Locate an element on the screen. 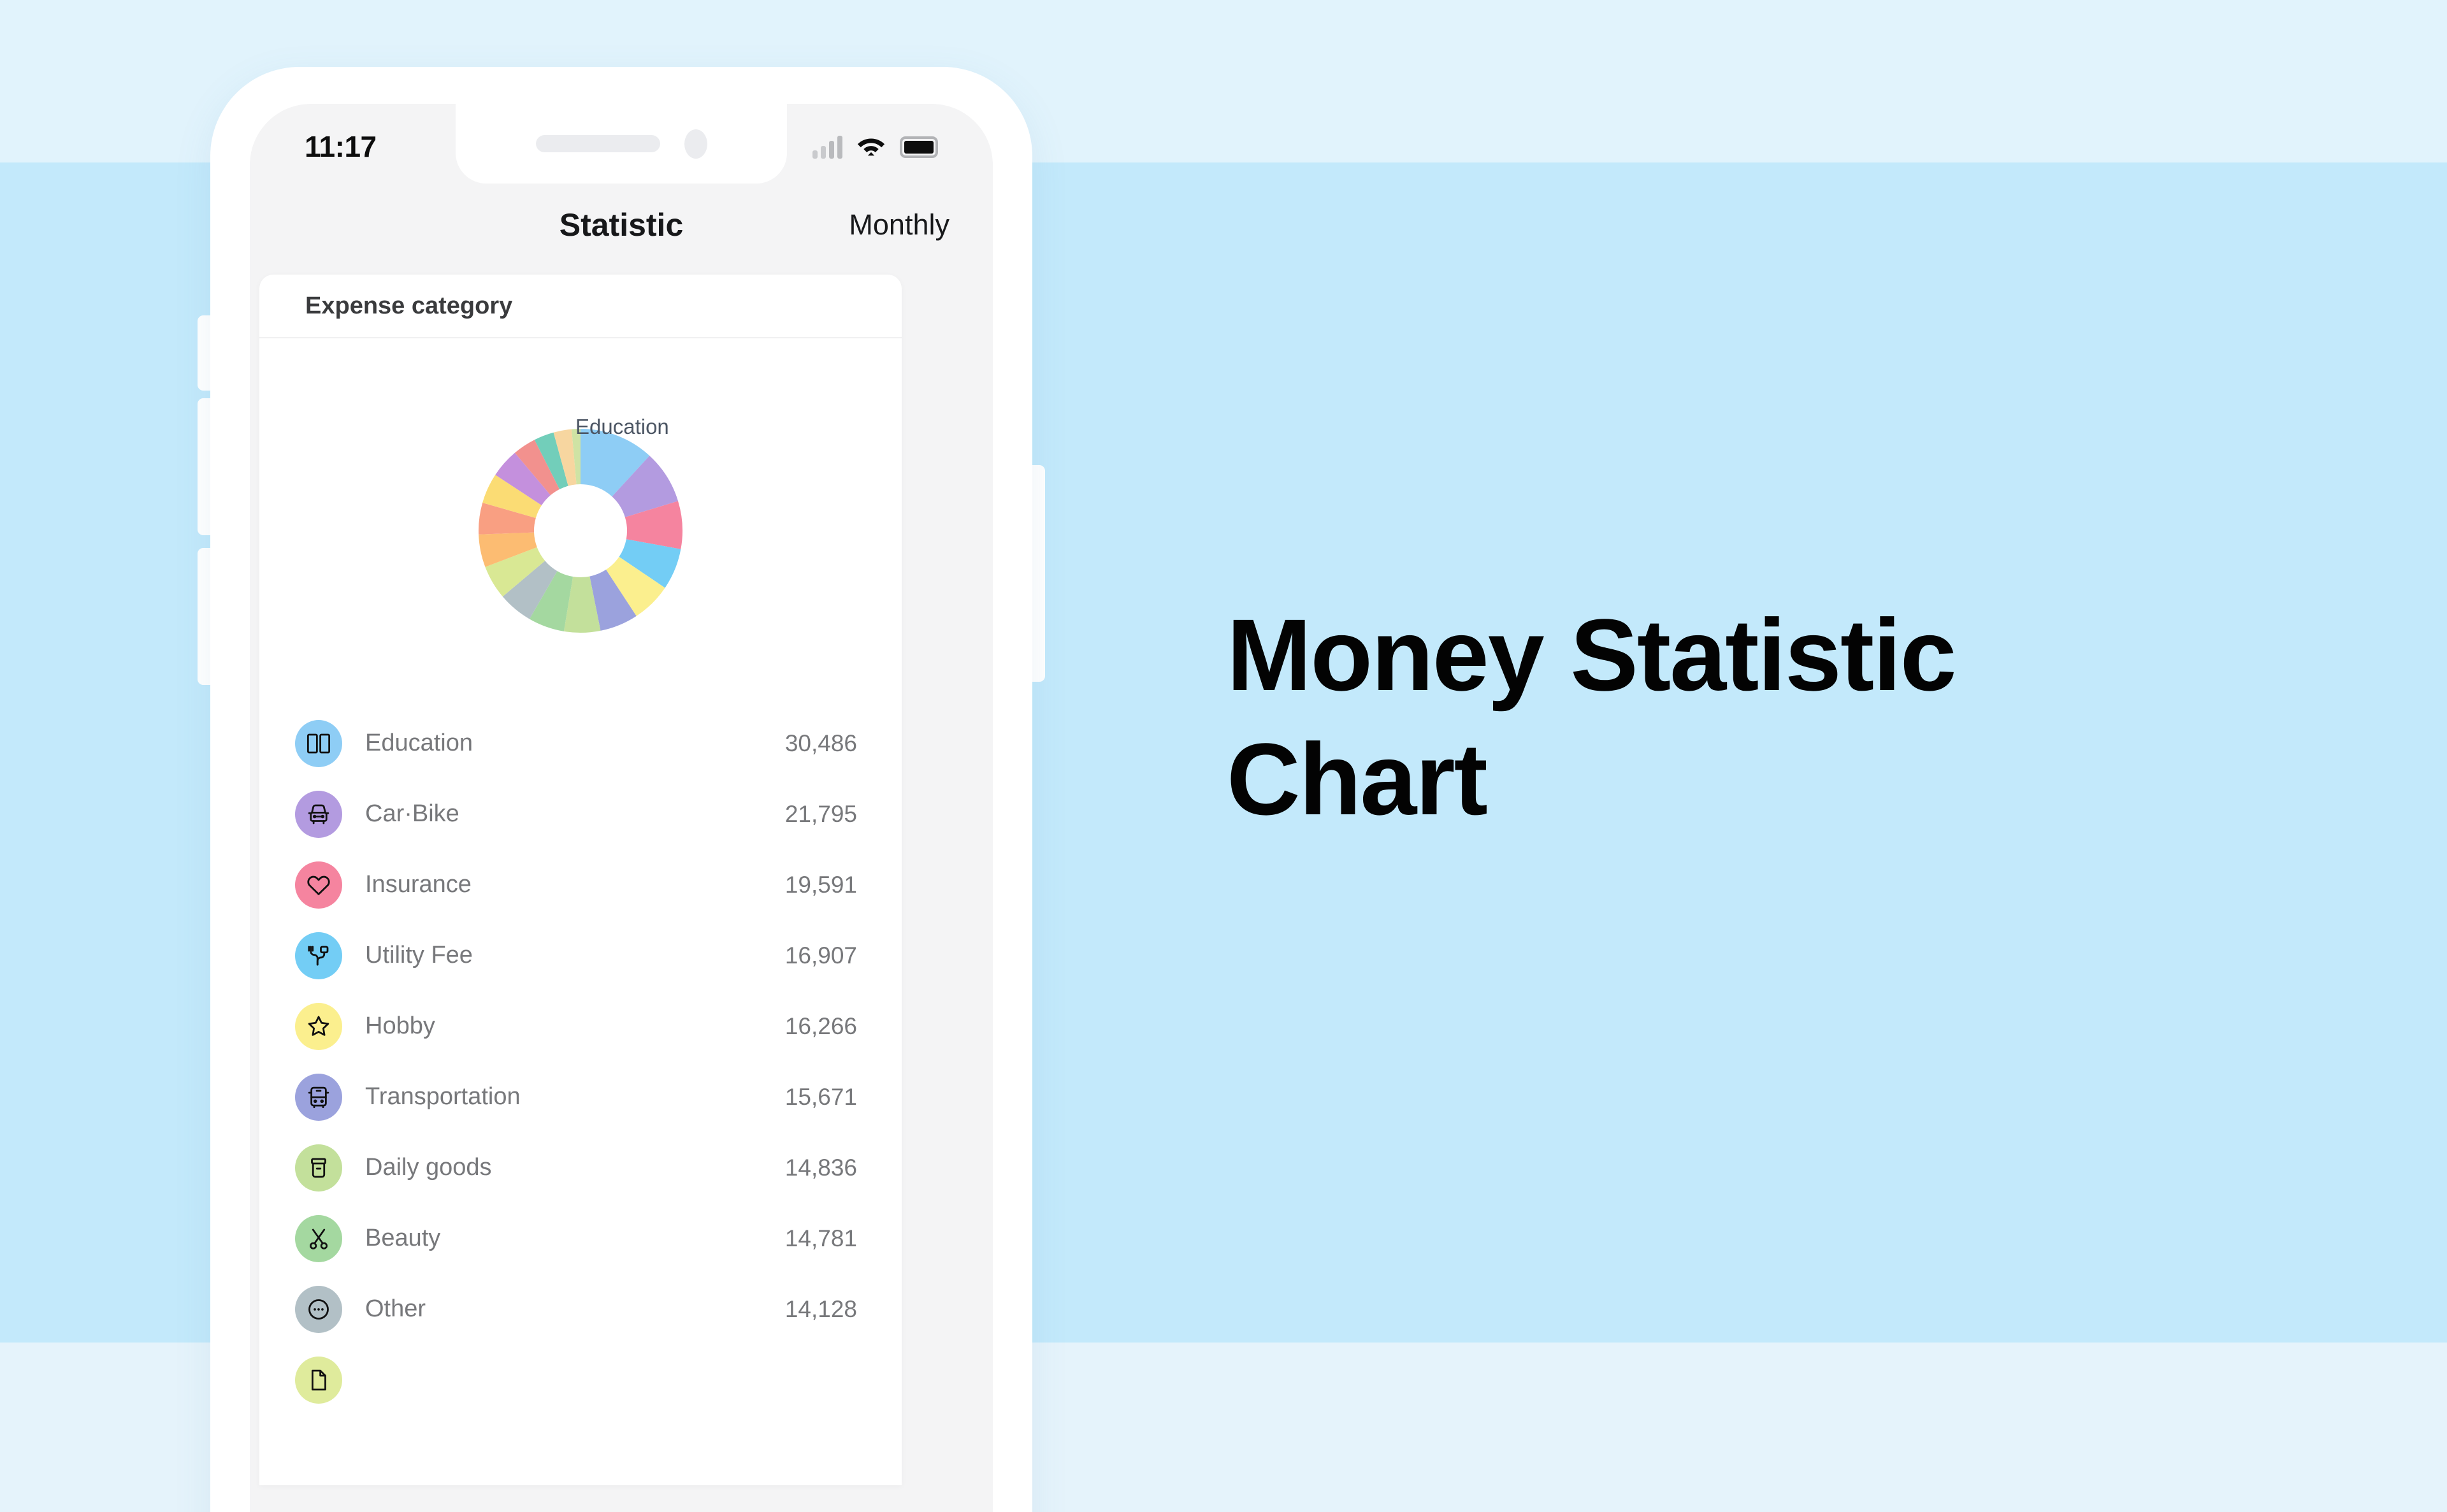 The image size is (2447, 1512). promo-headline: Money Statistic Chart is located at coordinates (1768, 717).